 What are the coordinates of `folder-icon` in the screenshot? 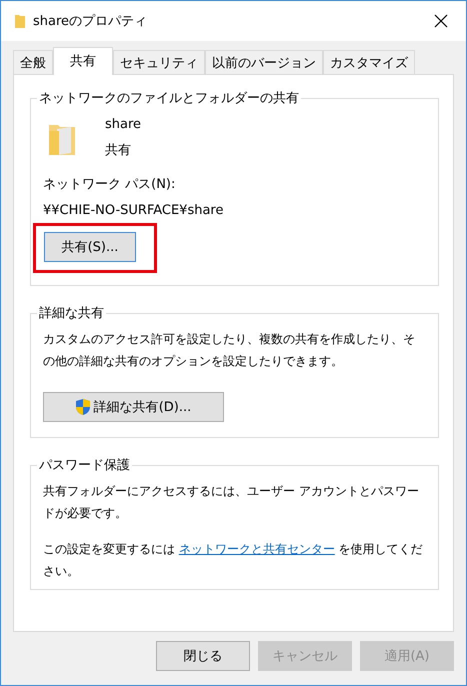 It's located at (20, 21).